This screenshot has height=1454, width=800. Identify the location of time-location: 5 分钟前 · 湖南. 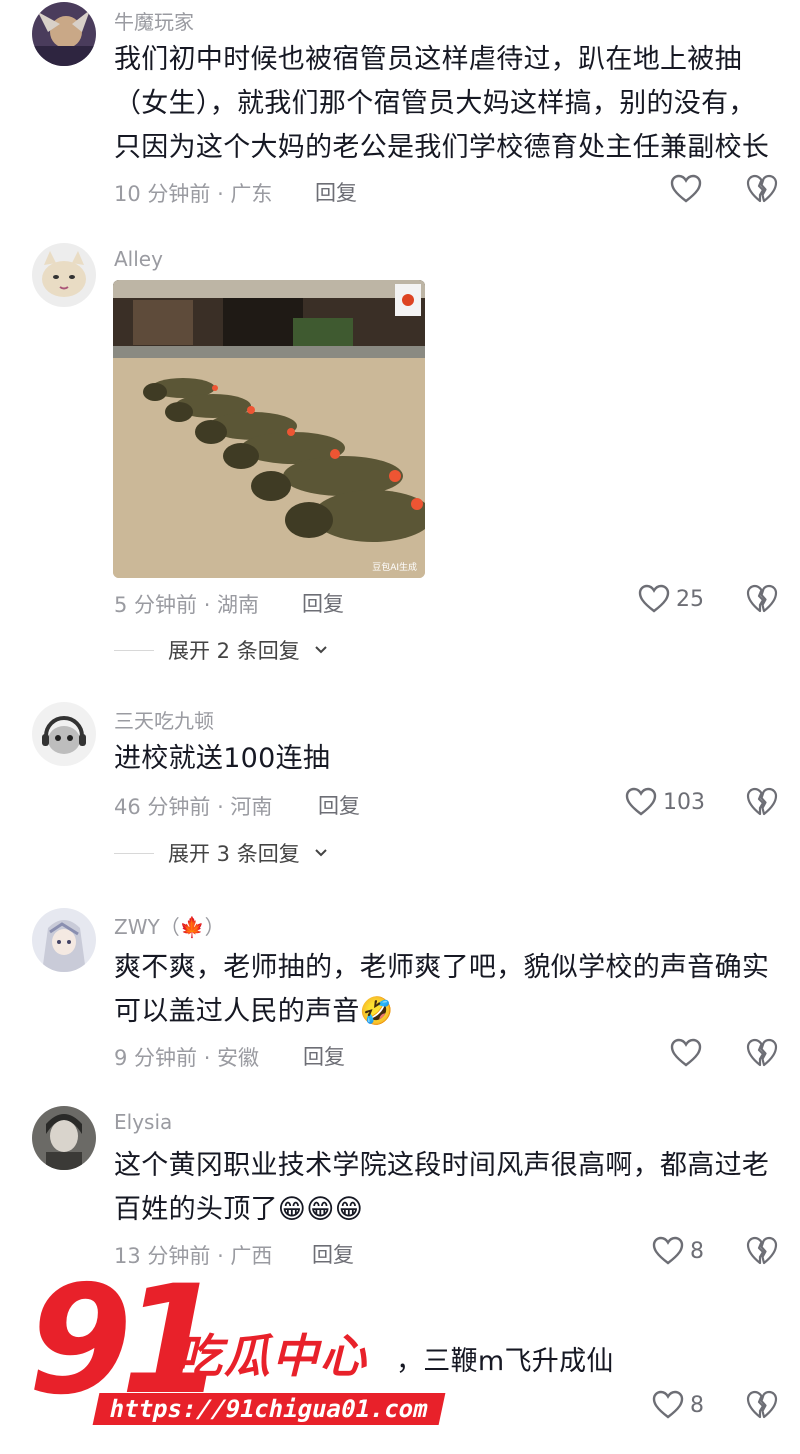
(187, 605).